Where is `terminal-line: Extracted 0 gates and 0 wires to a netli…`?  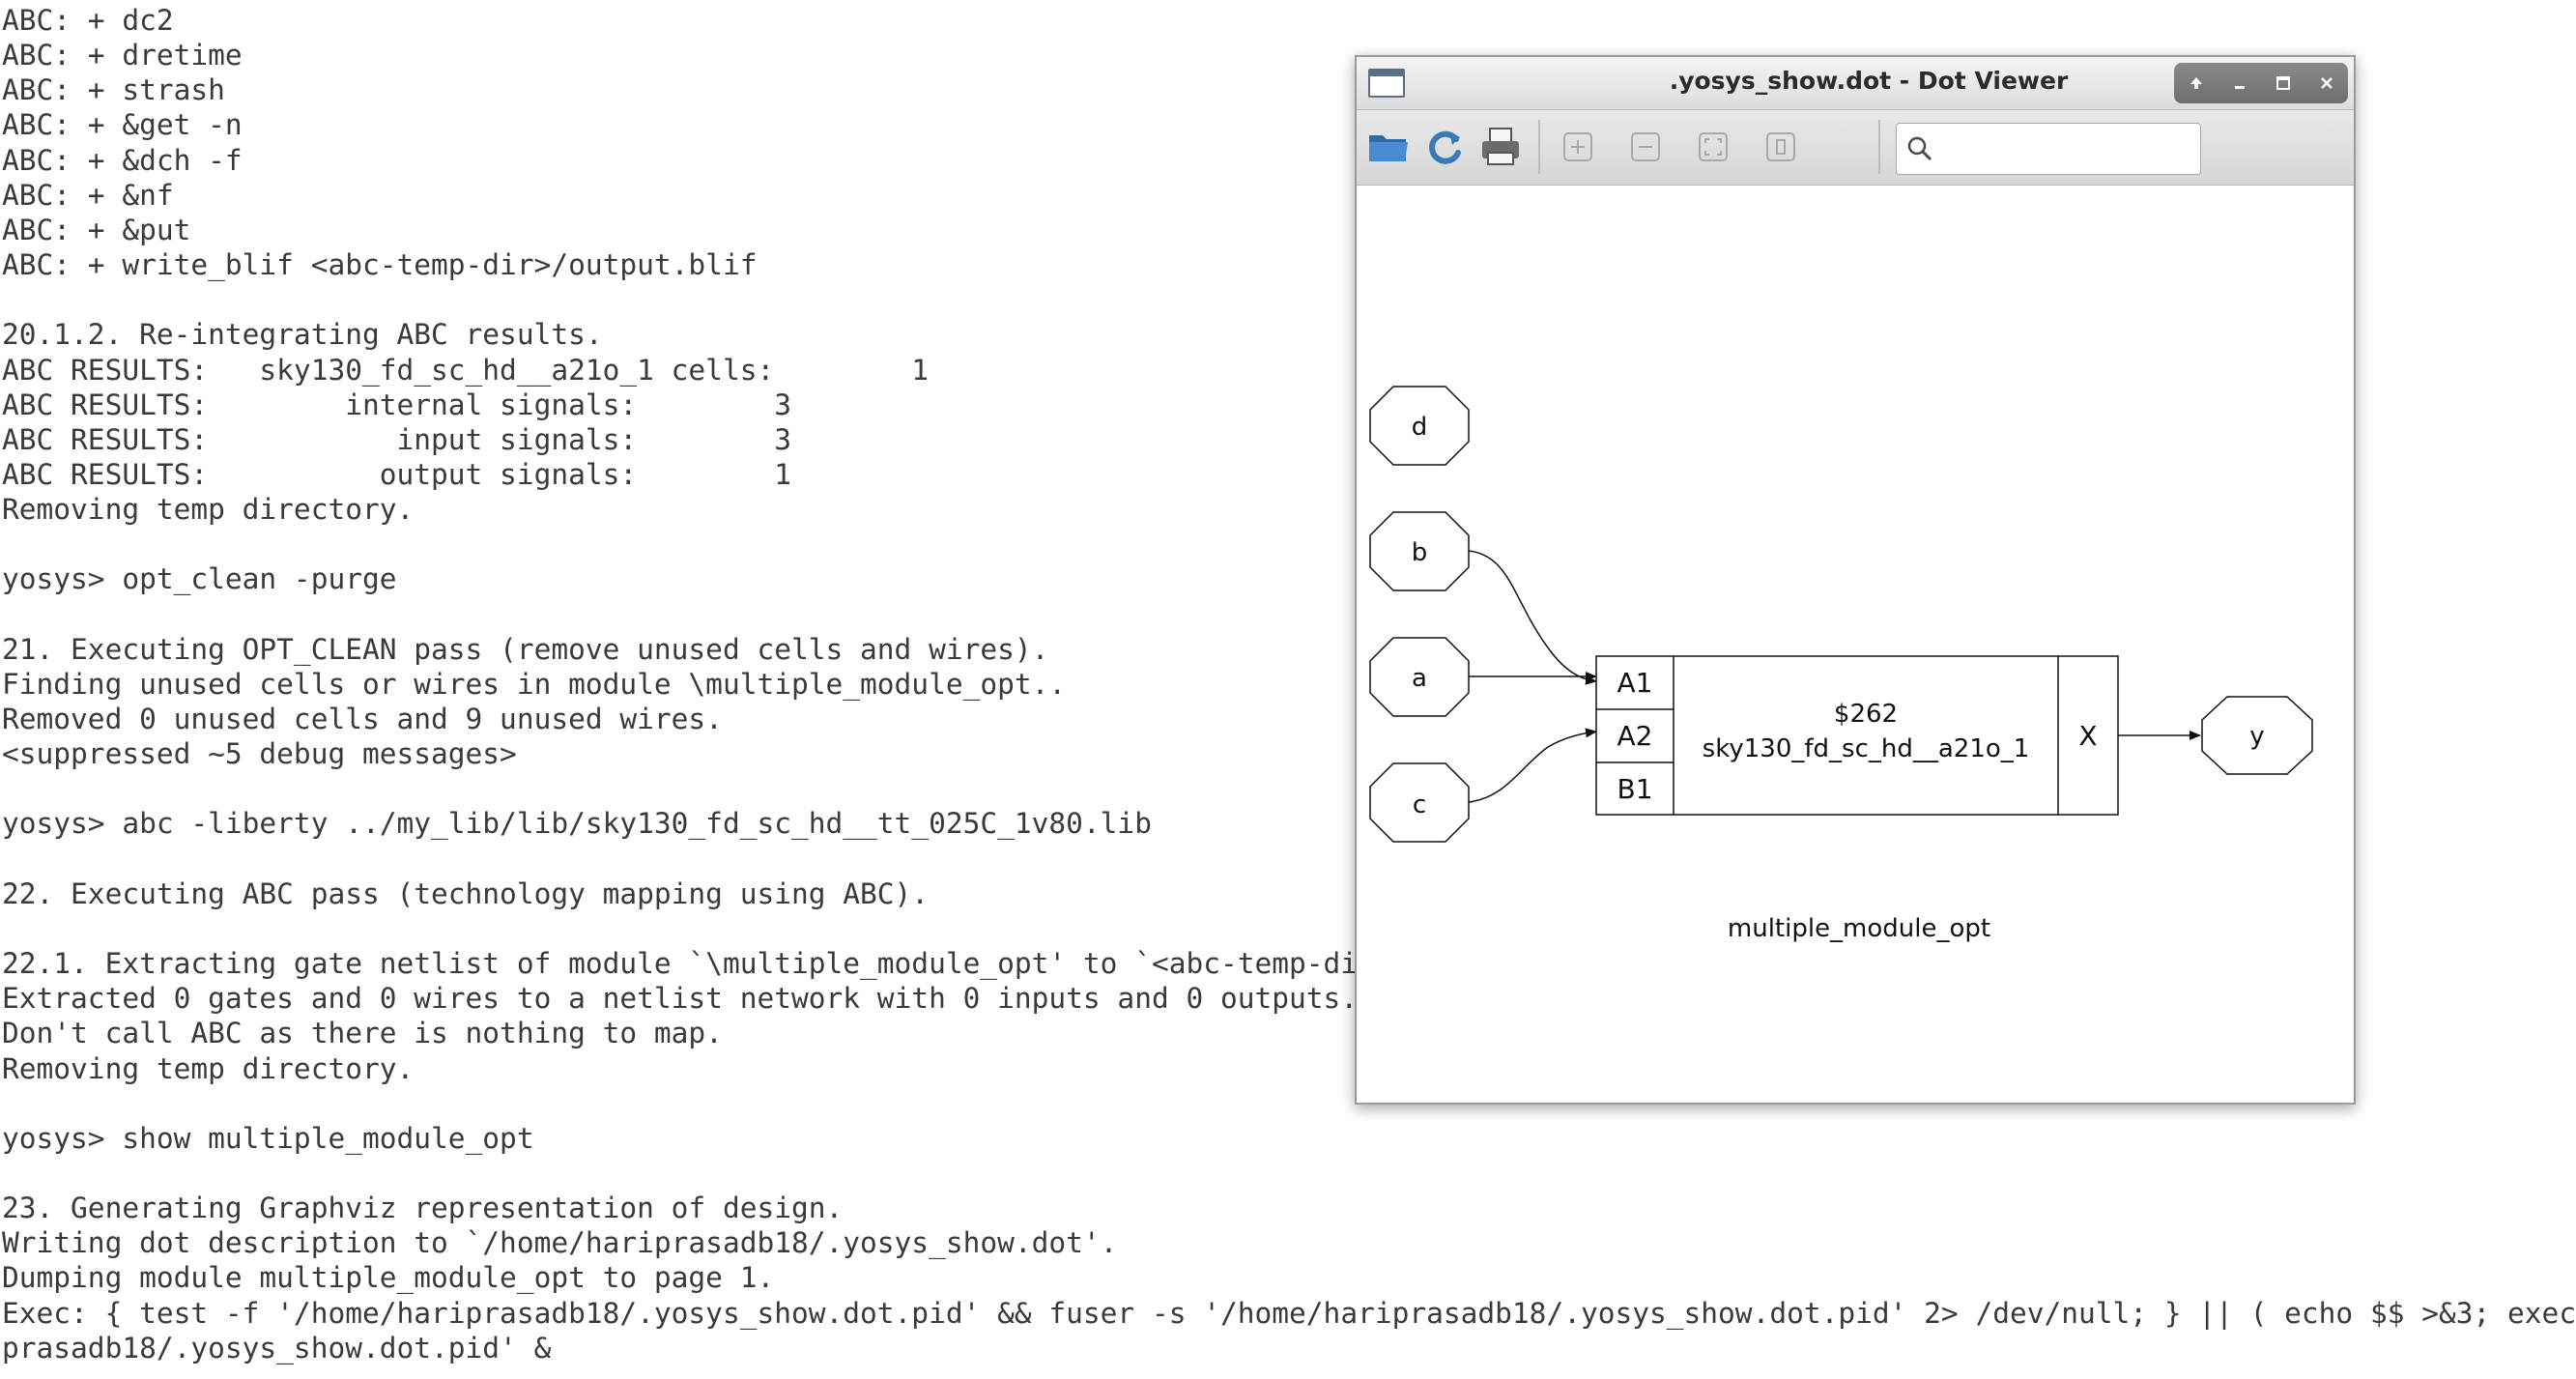
terminal-line: Extracted 0 gates and 0 wires to a netli… is located at coordinates (680, 999).